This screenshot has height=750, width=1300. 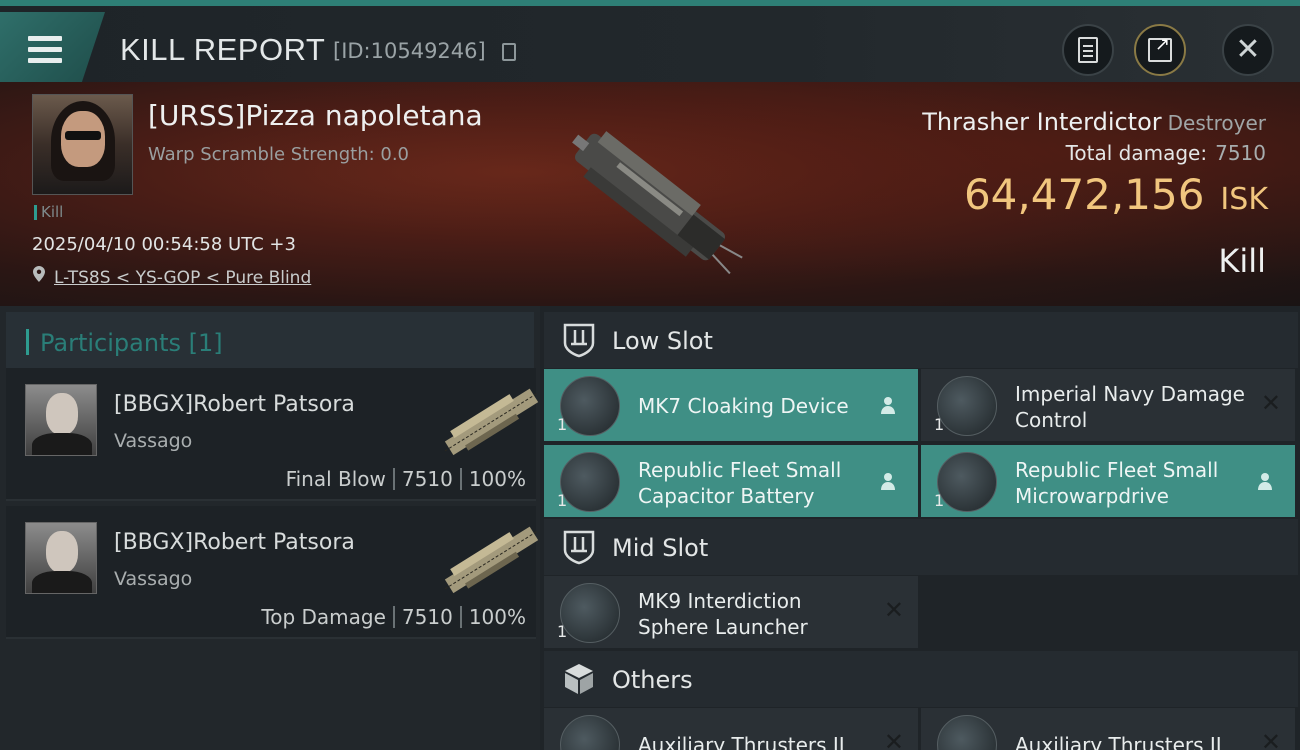 I want to click on result-label: Kill, so click(x=1242, y=261).